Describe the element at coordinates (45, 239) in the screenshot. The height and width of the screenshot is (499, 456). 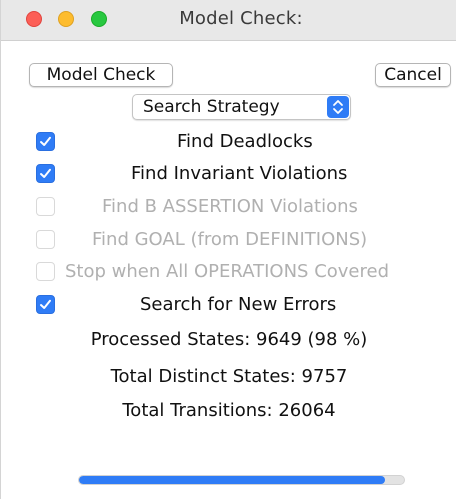
I see `find-goal-checkbox` at that location.